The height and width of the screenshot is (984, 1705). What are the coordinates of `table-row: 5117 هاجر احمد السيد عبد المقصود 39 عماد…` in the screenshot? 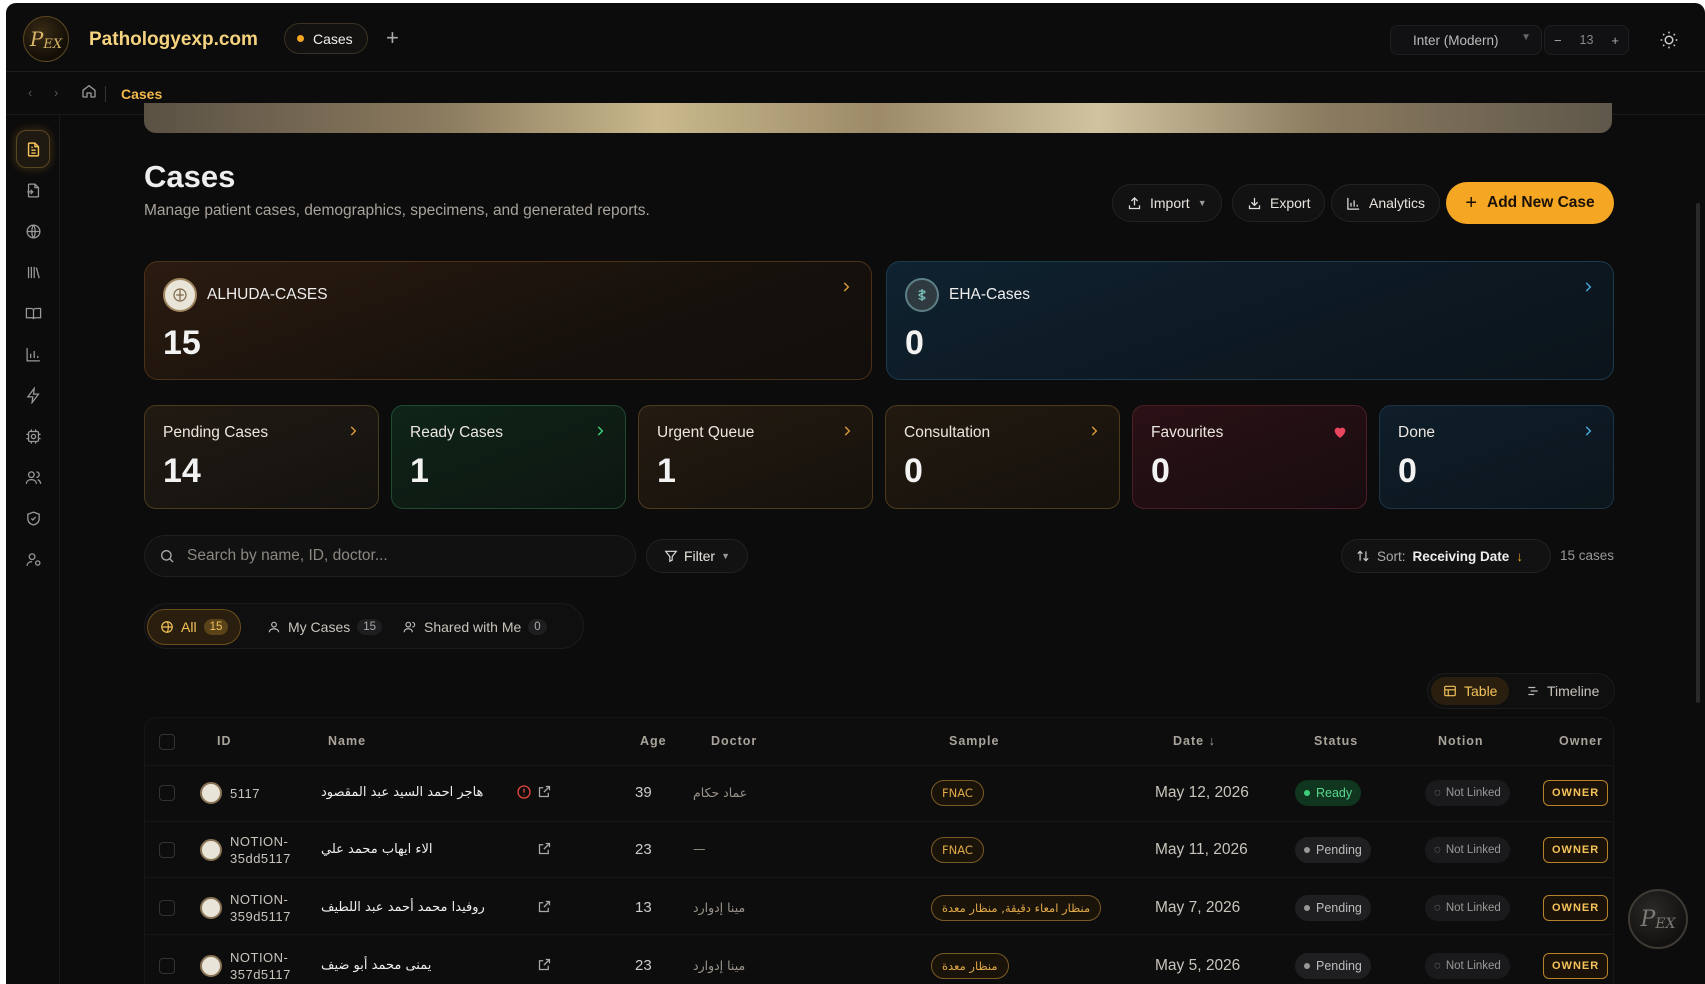 It's located at (879, 793).